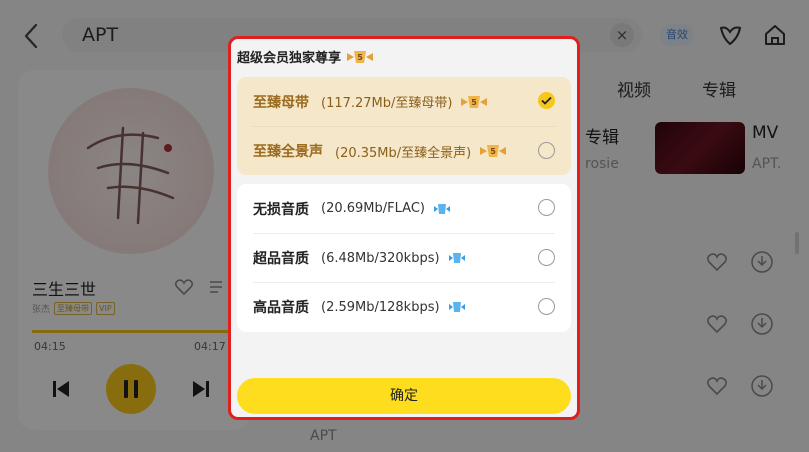  Describe the element at coordinates (380, 307) in the screenshot. I see `option-detail: (2.59Mb/128kbps)` at that location.